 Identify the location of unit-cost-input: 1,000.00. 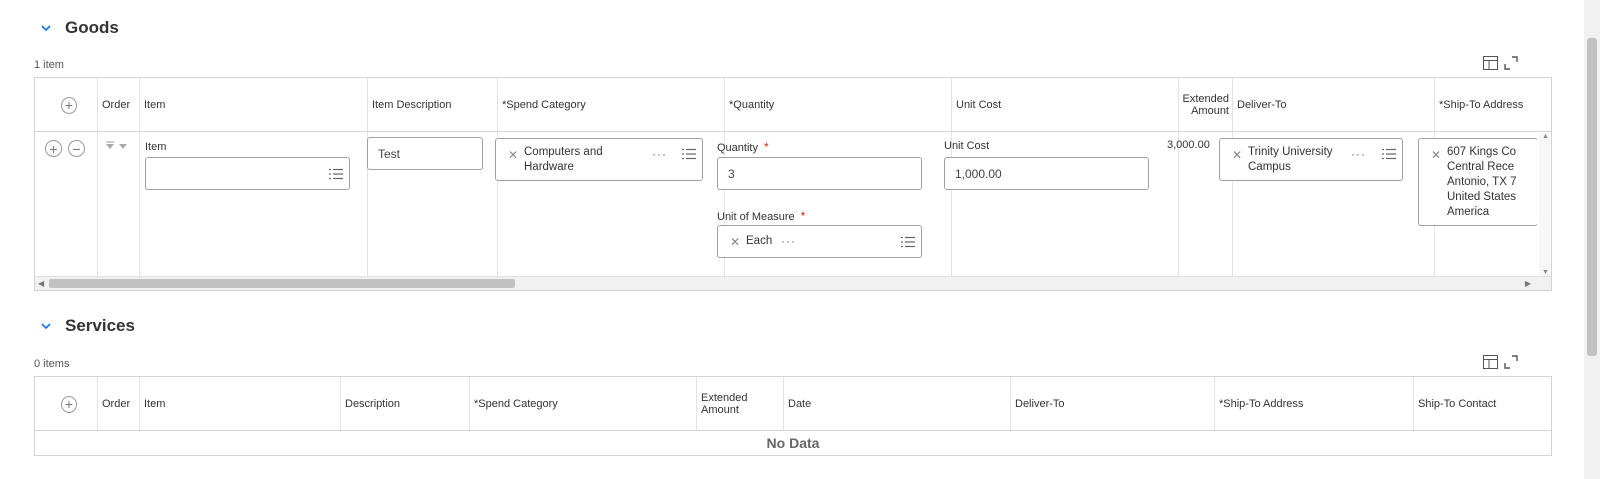
(1046, 173).